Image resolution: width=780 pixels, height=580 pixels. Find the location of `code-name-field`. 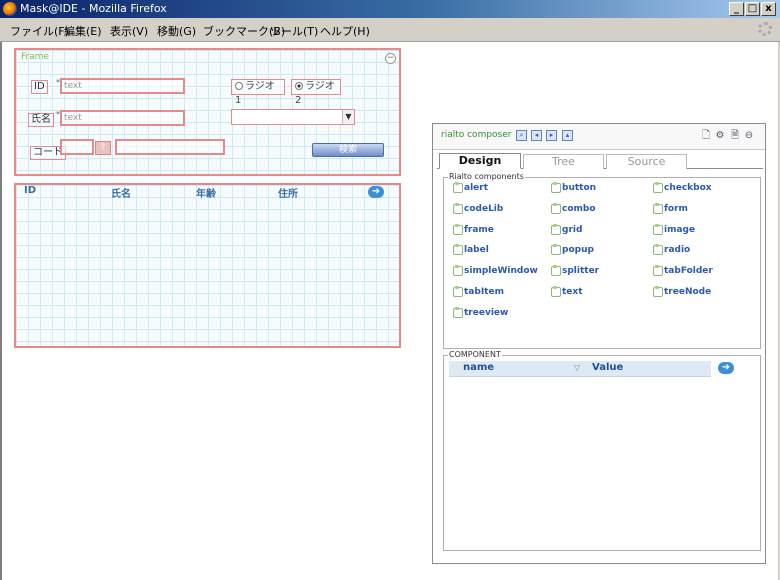

code-name-field is located at coordinates (170, 147).